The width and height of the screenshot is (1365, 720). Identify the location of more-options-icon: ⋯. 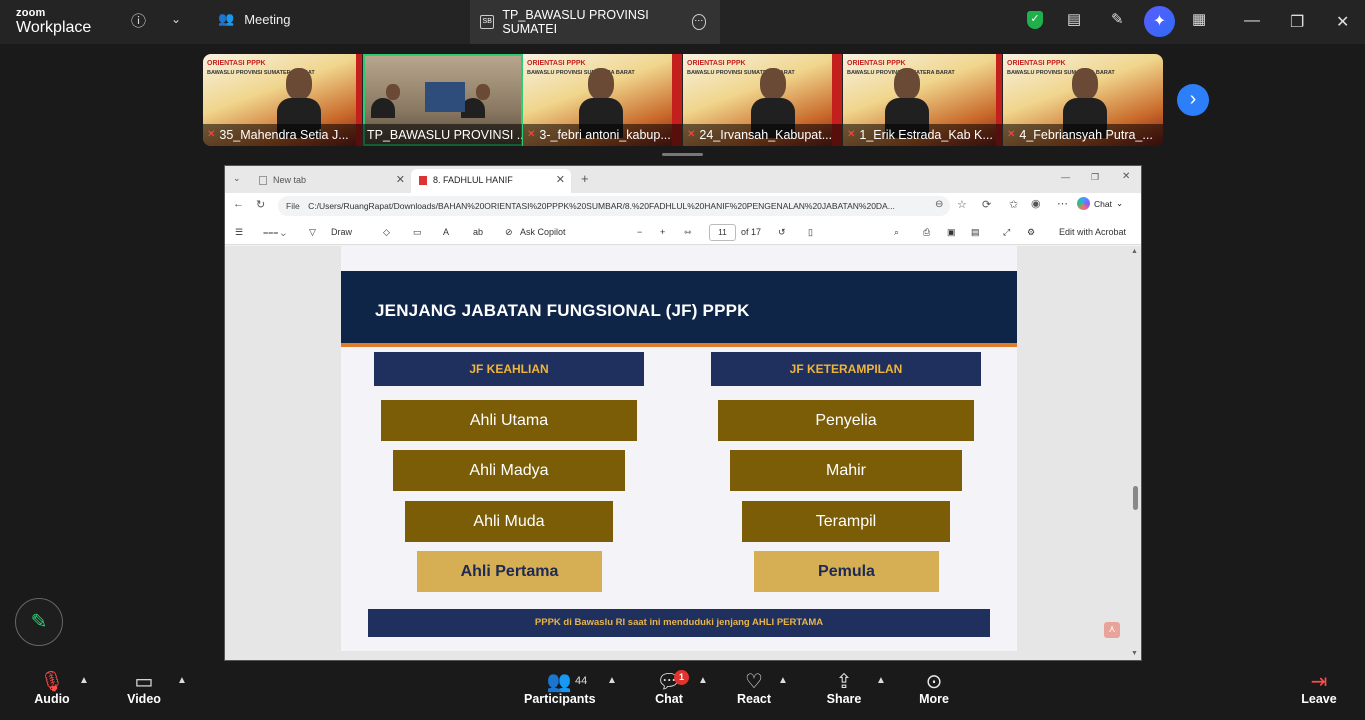
(698, 22).